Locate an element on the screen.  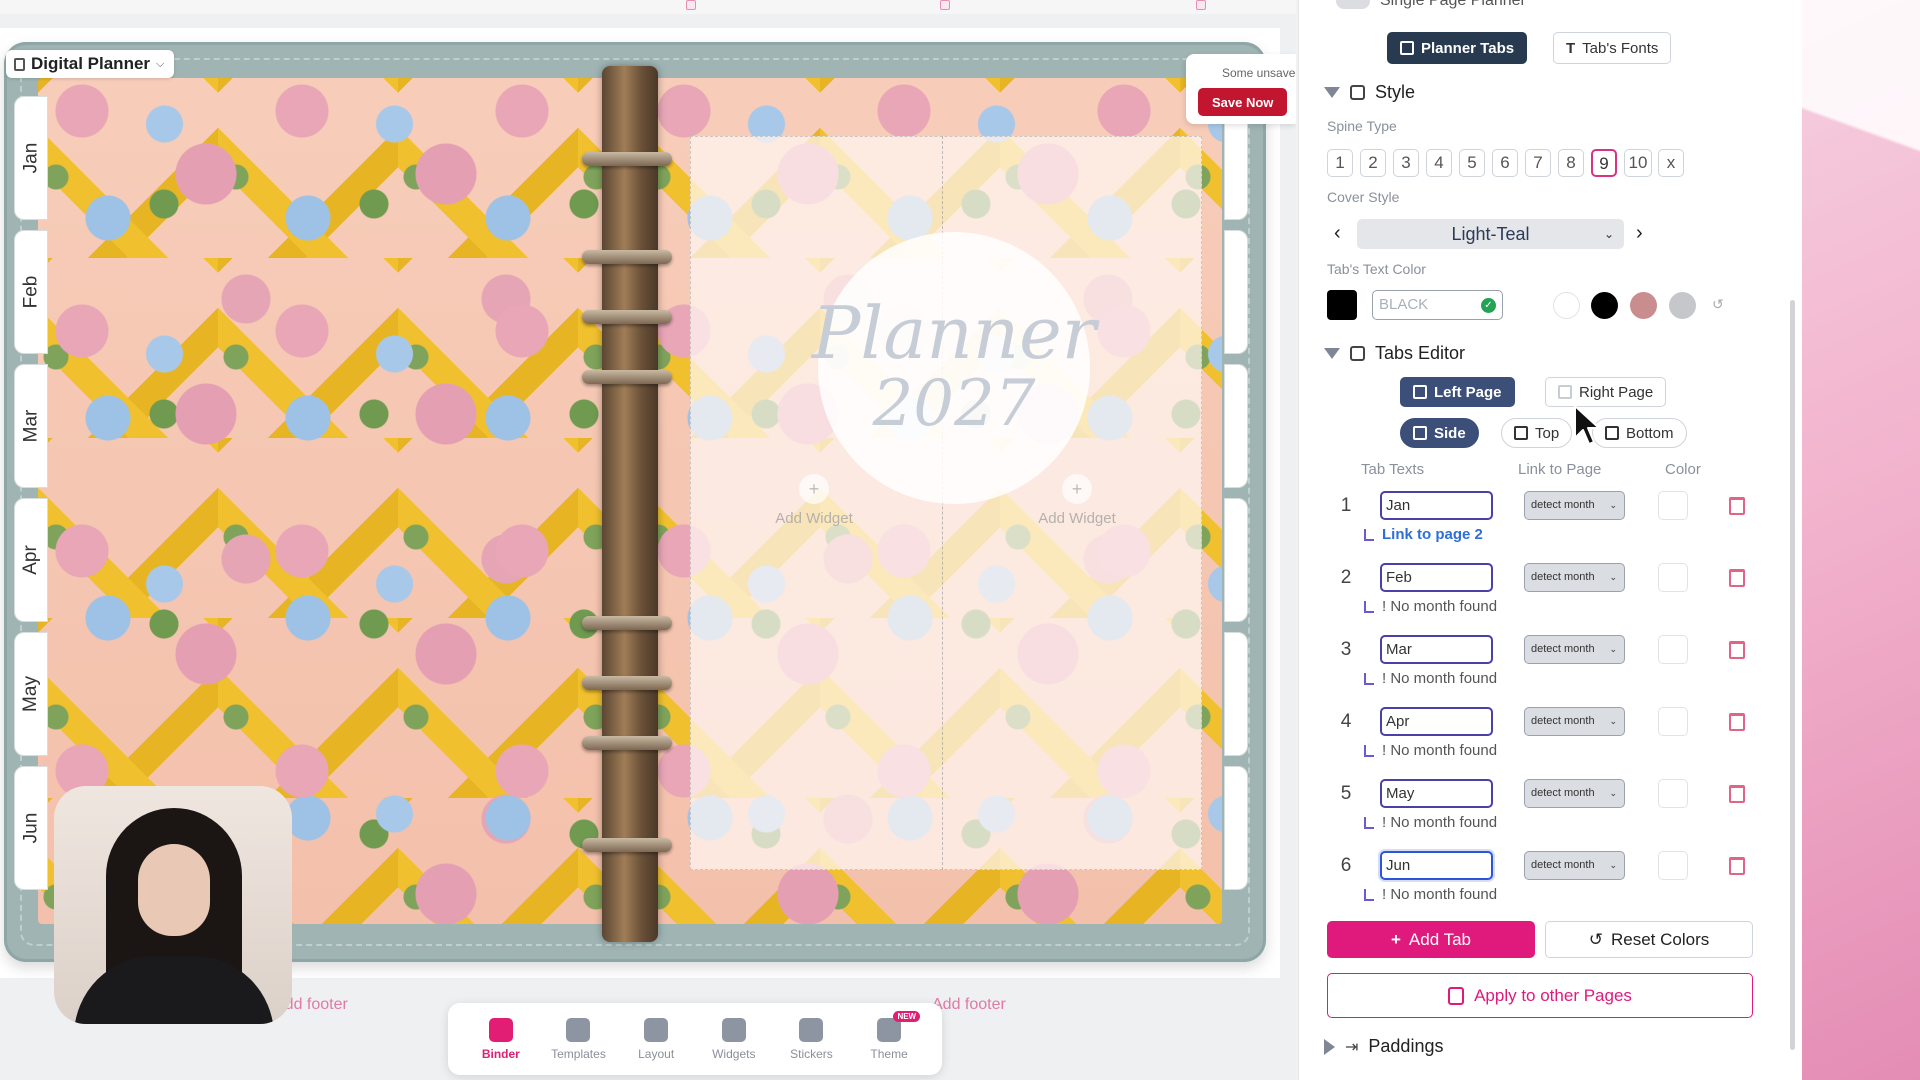
cover-style-select: Light-Teal ⌄ is located at coordinates (1490, 234).